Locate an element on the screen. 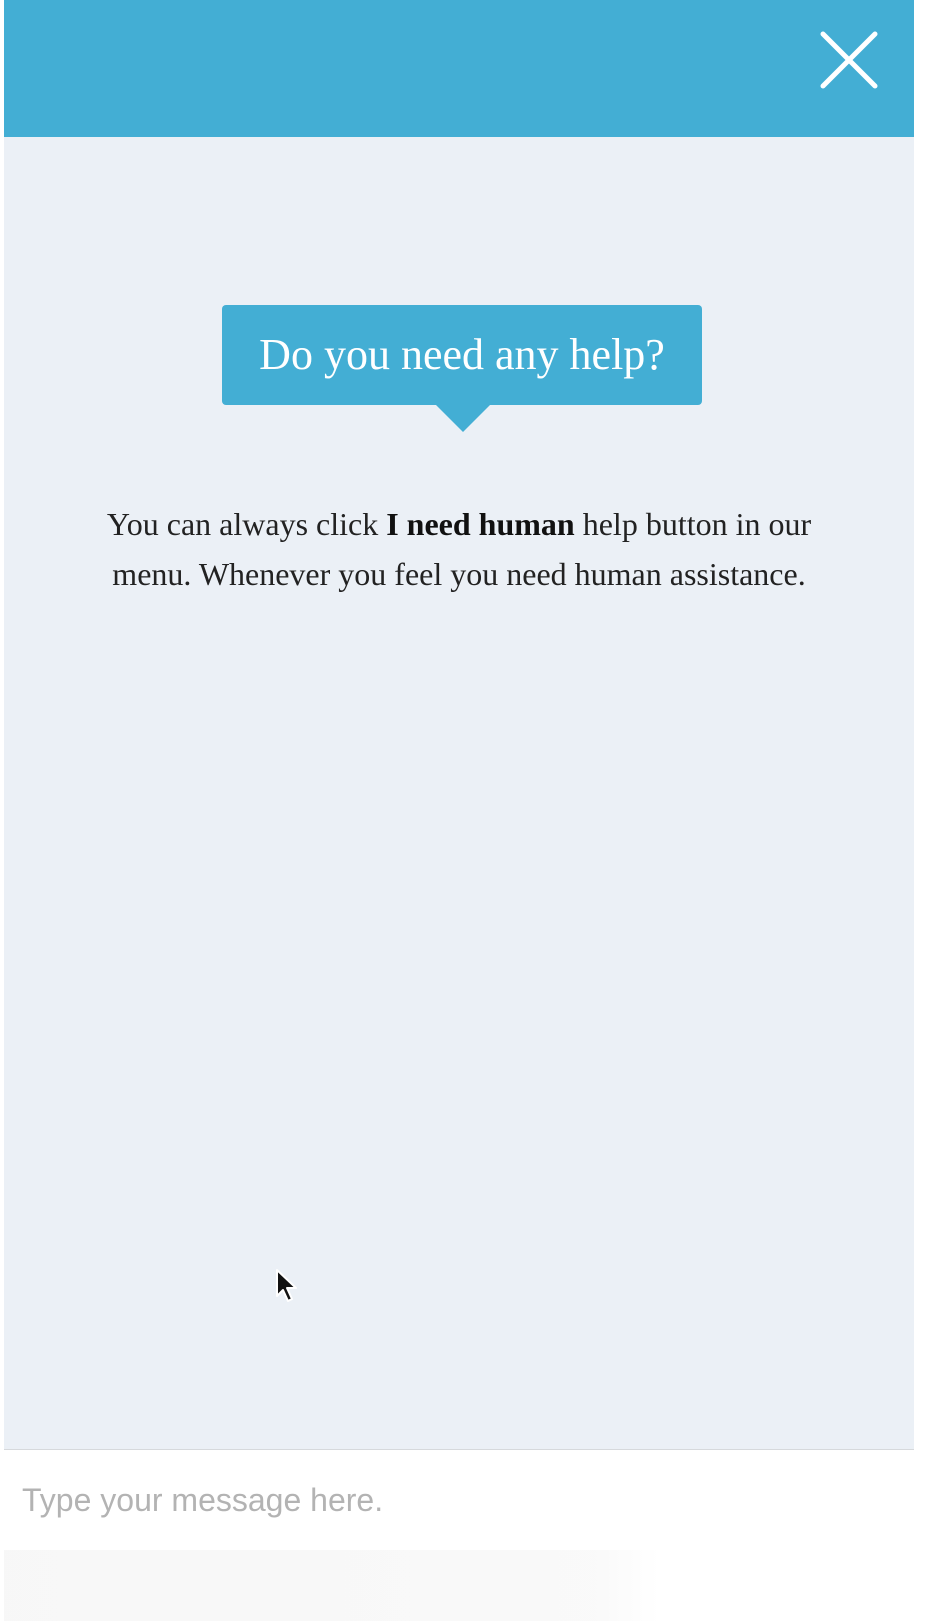 Image resolution: width=944 pixels, height=1621 pixels. message-composer is located at coordinates (459, 1535).